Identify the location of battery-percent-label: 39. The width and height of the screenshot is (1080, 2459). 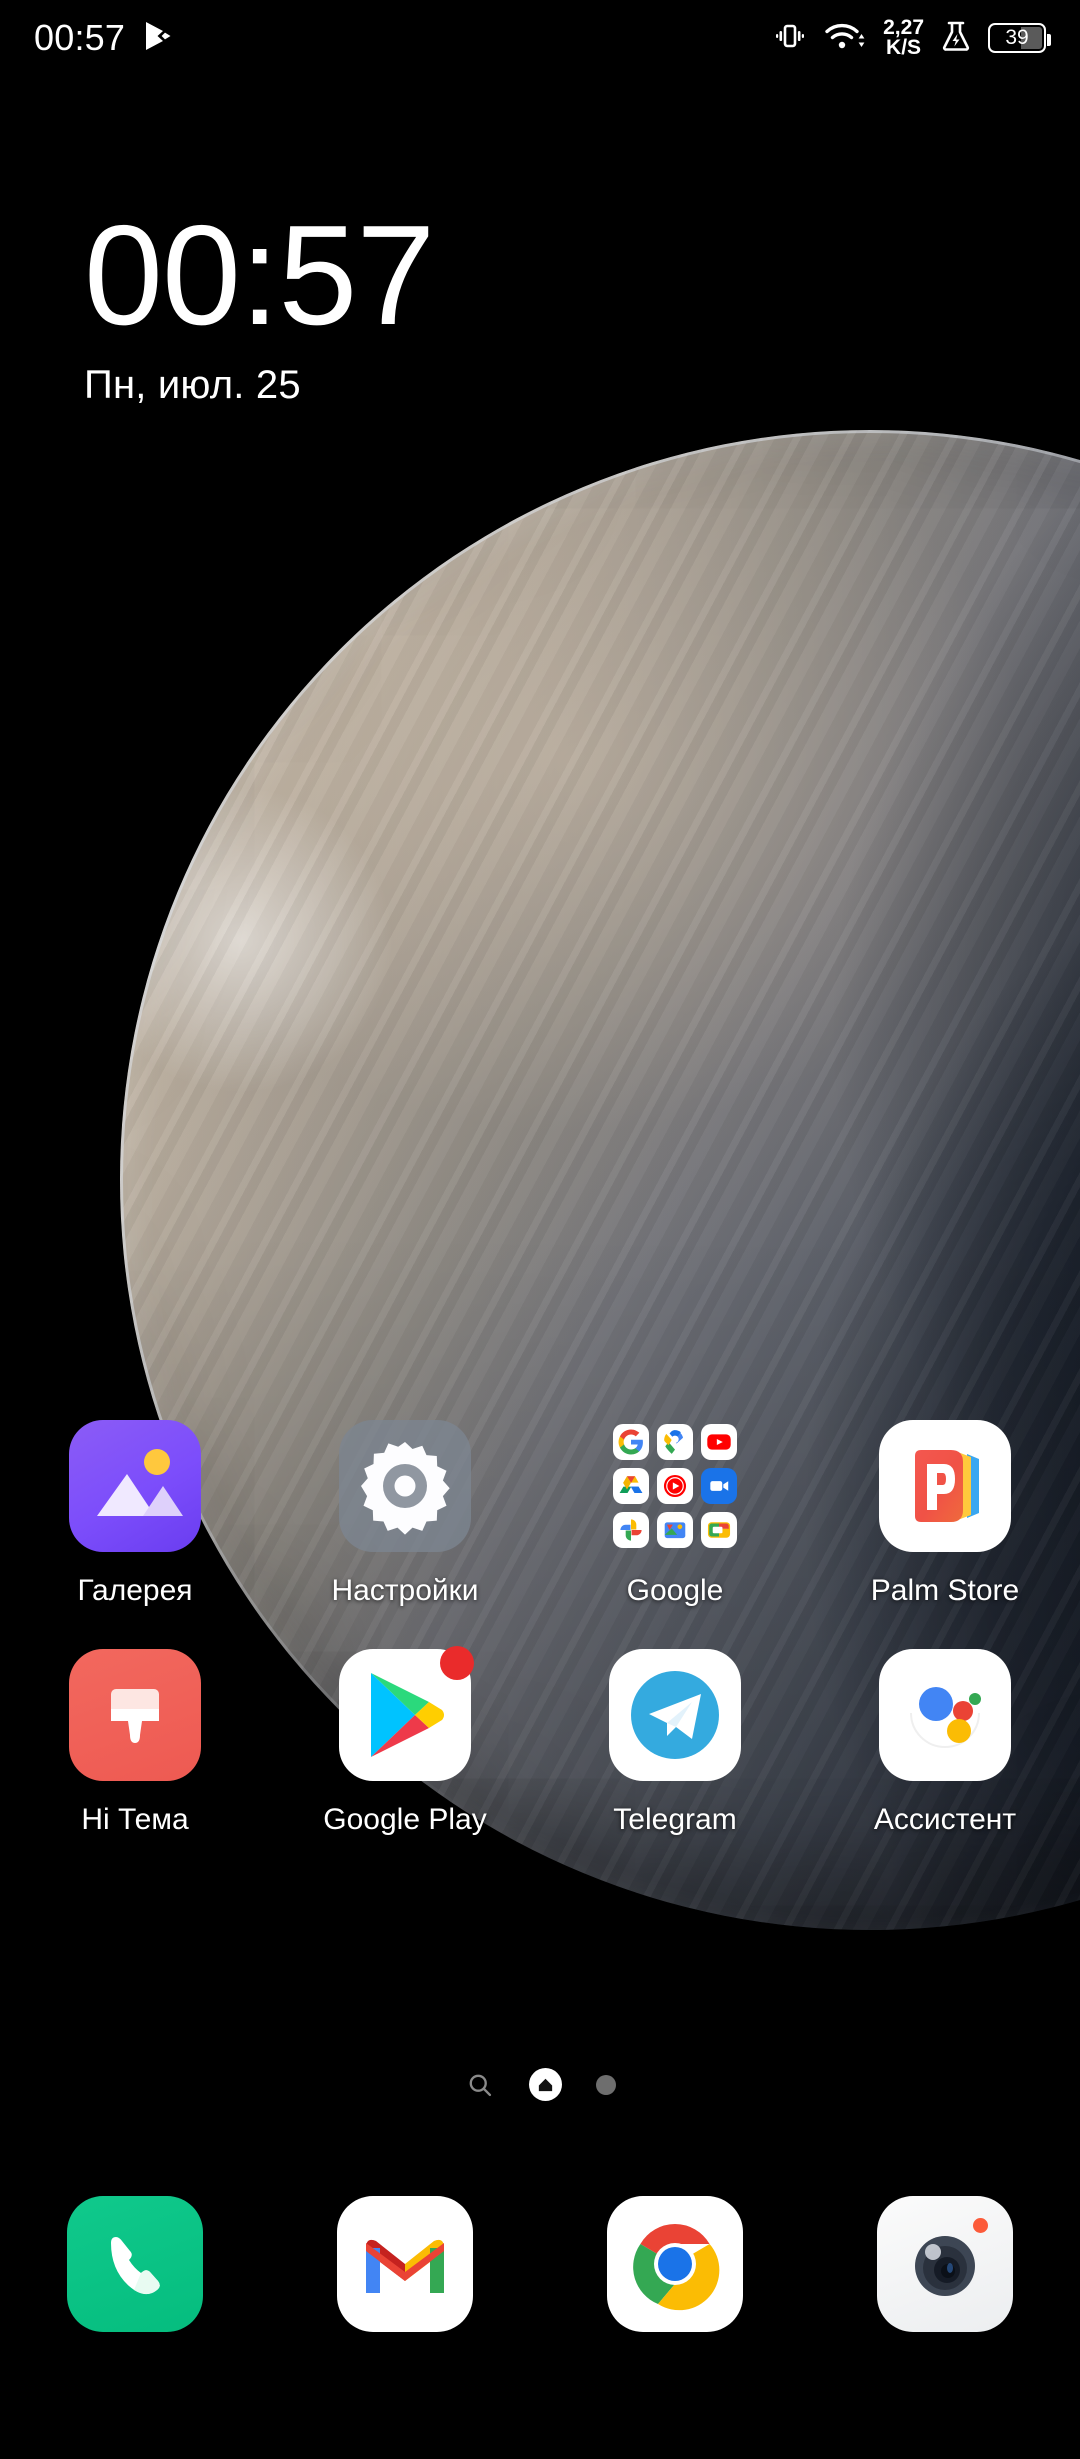
(1017, 37).